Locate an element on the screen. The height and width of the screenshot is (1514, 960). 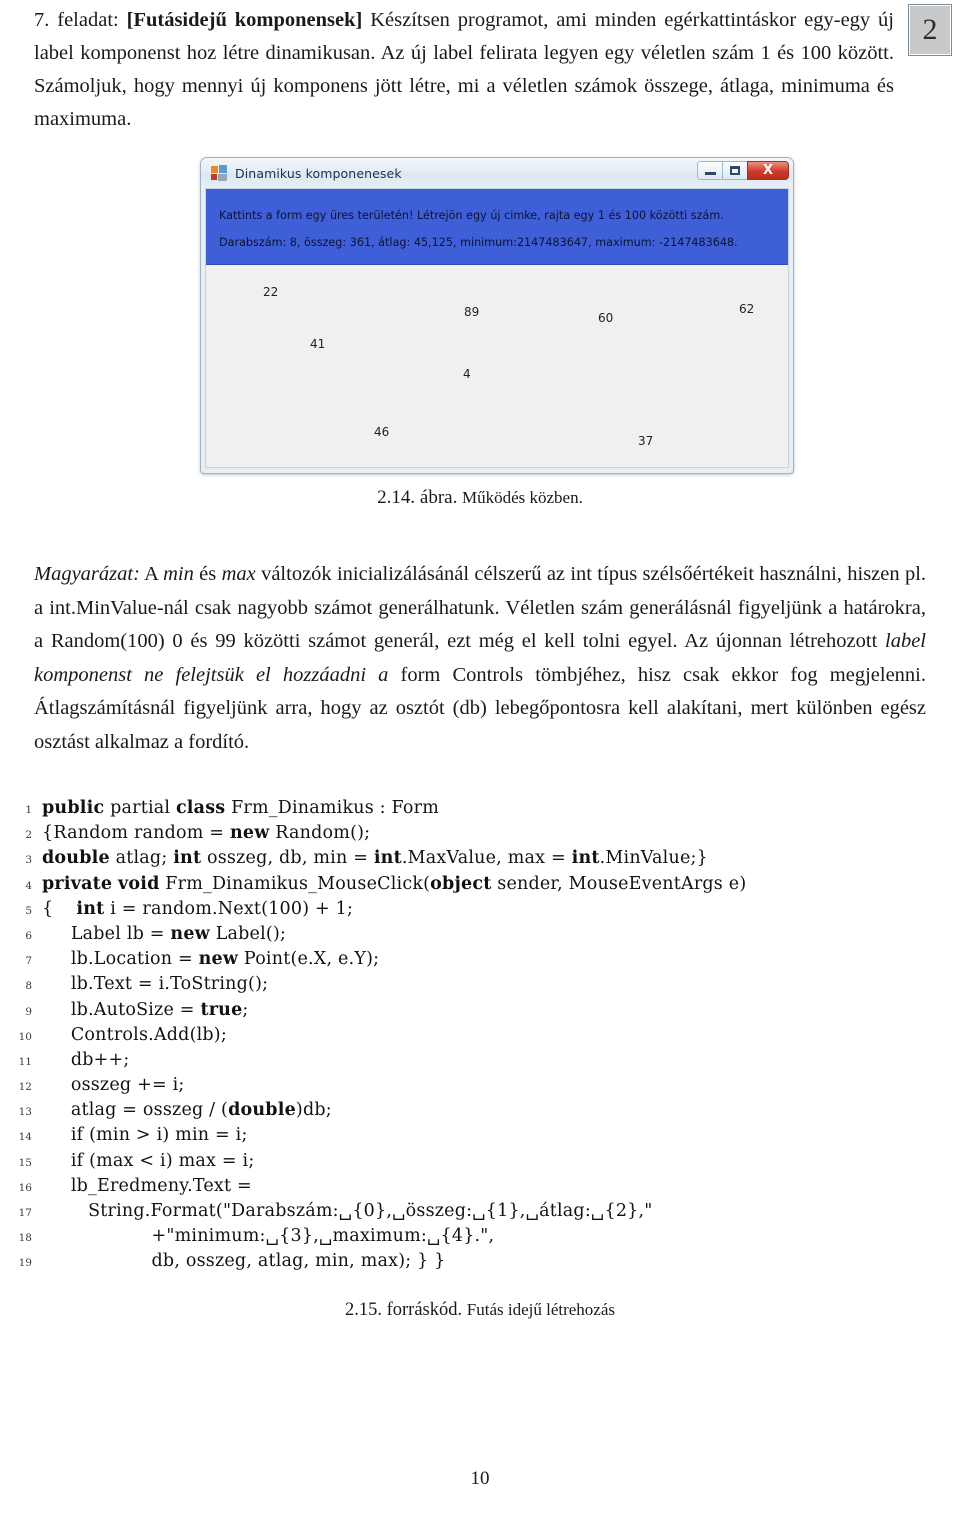
dynamic-label-canvas: 22 89 60 62 41 4 46 37 is located at coordinates (497, 366).